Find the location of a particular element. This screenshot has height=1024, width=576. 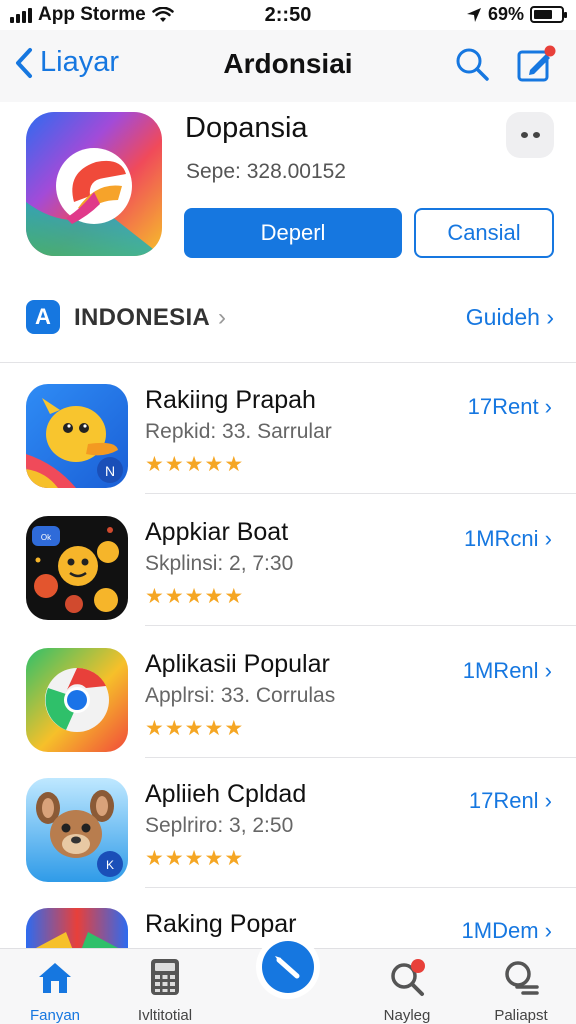

tab-bar: Fanyan Ivltitotial Nayleg Paliapst is located at coordinates (288, 982).